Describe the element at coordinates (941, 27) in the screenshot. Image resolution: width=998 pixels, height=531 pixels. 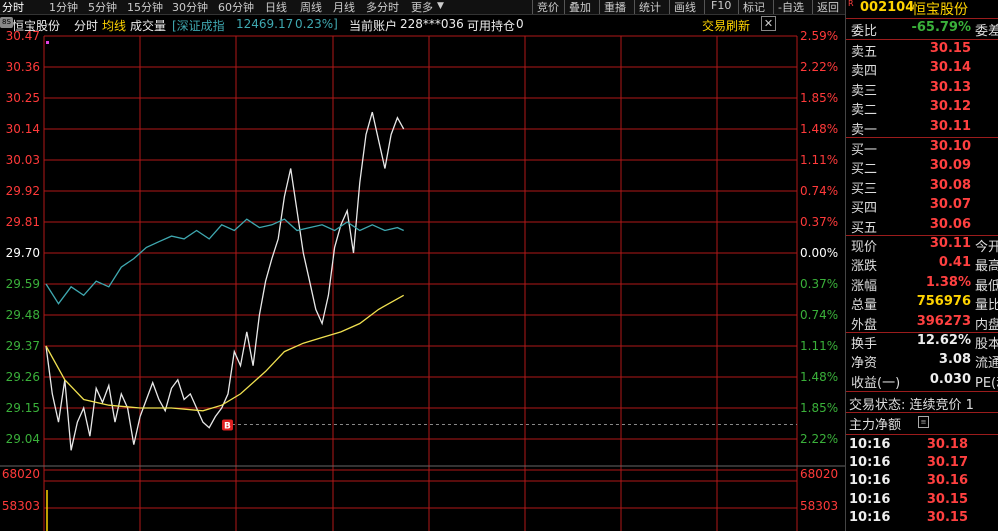
I see `webi-value: -65.79%` at that location.